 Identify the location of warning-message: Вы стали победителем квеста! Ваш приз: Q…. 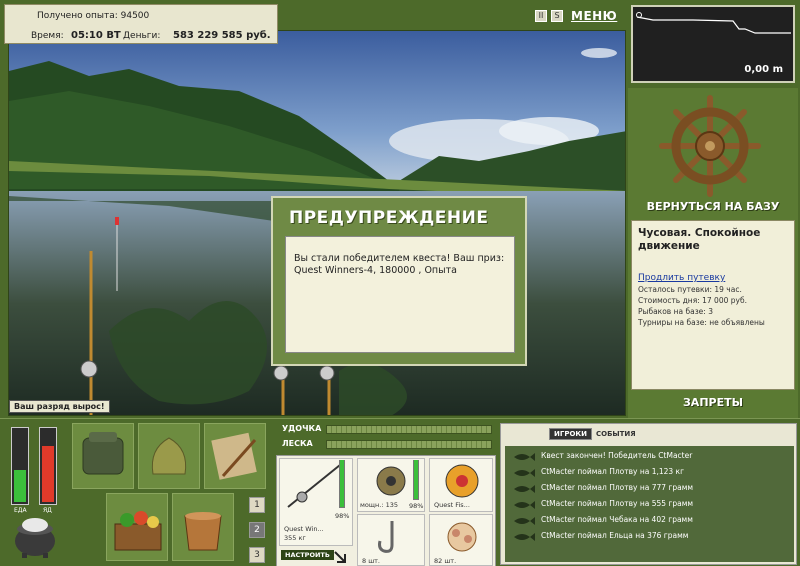
(400, 294).